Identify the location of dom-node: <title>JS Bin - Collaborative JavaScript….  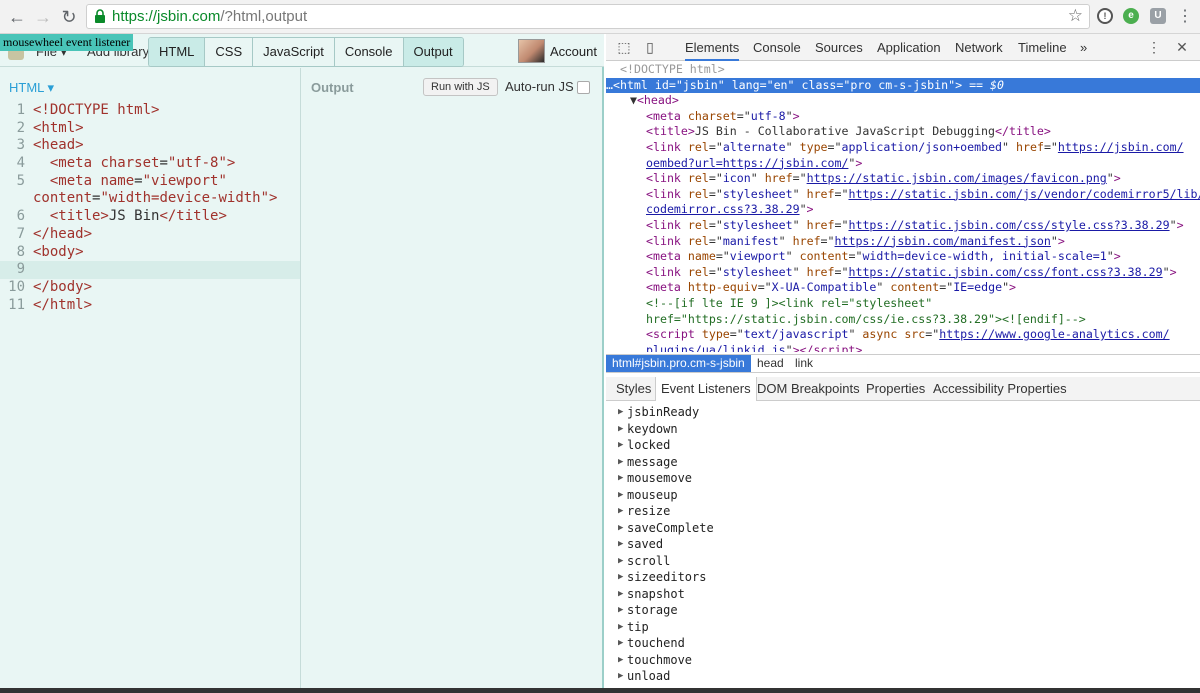
(903, 132).